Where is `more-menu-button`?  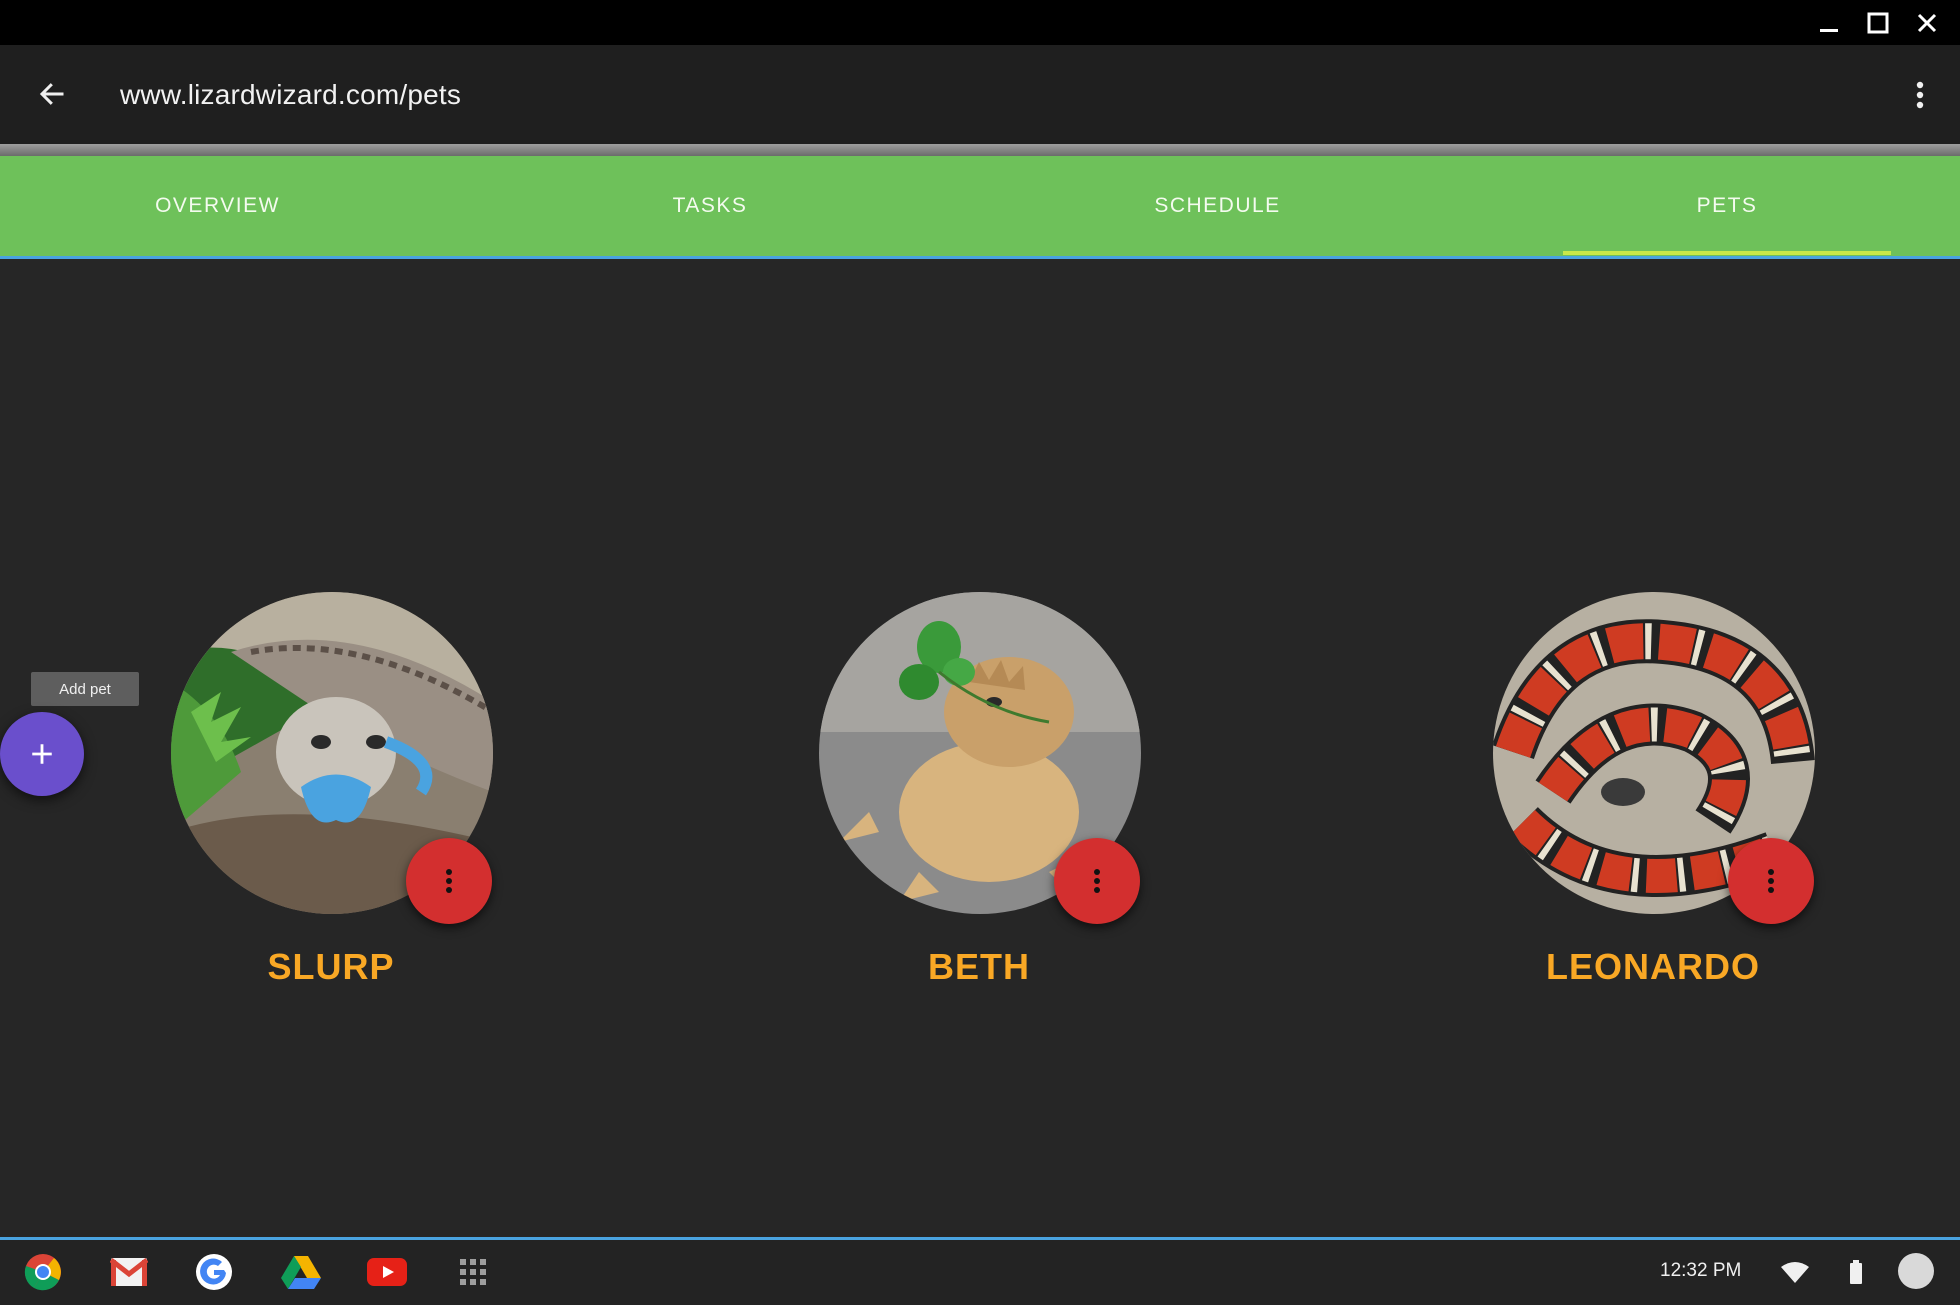
more-menu-button is located at coordinates (1920, 95).